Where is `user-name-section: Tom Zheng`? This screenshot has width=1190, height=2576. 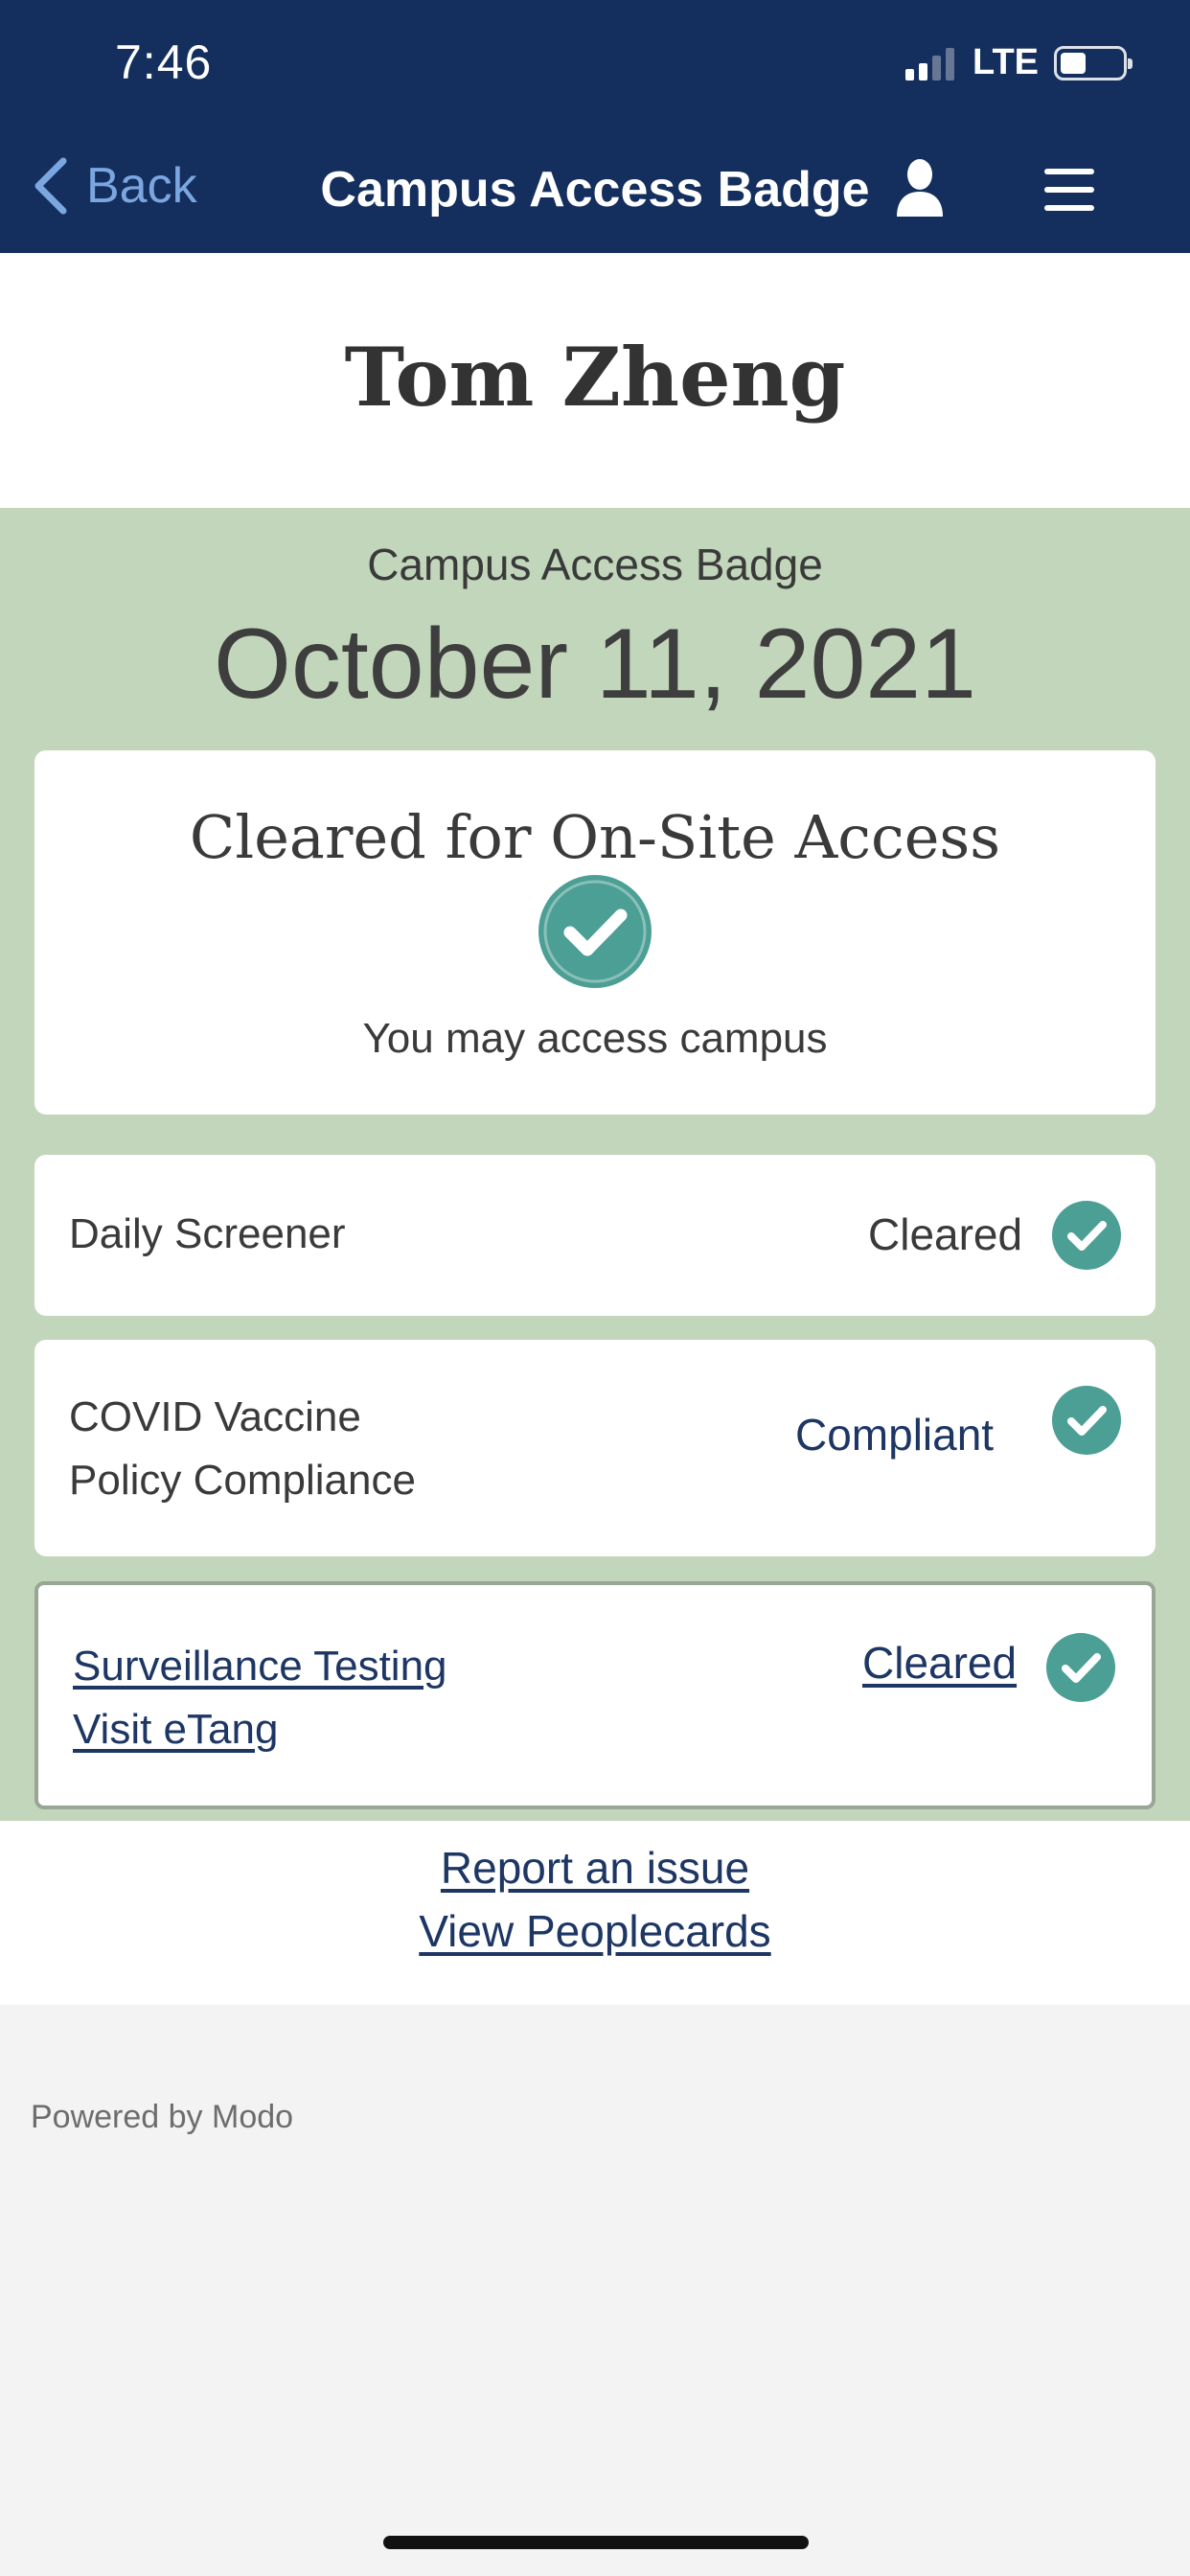
user-name-section: Tom Zheng is located at coordinates (595, 380).